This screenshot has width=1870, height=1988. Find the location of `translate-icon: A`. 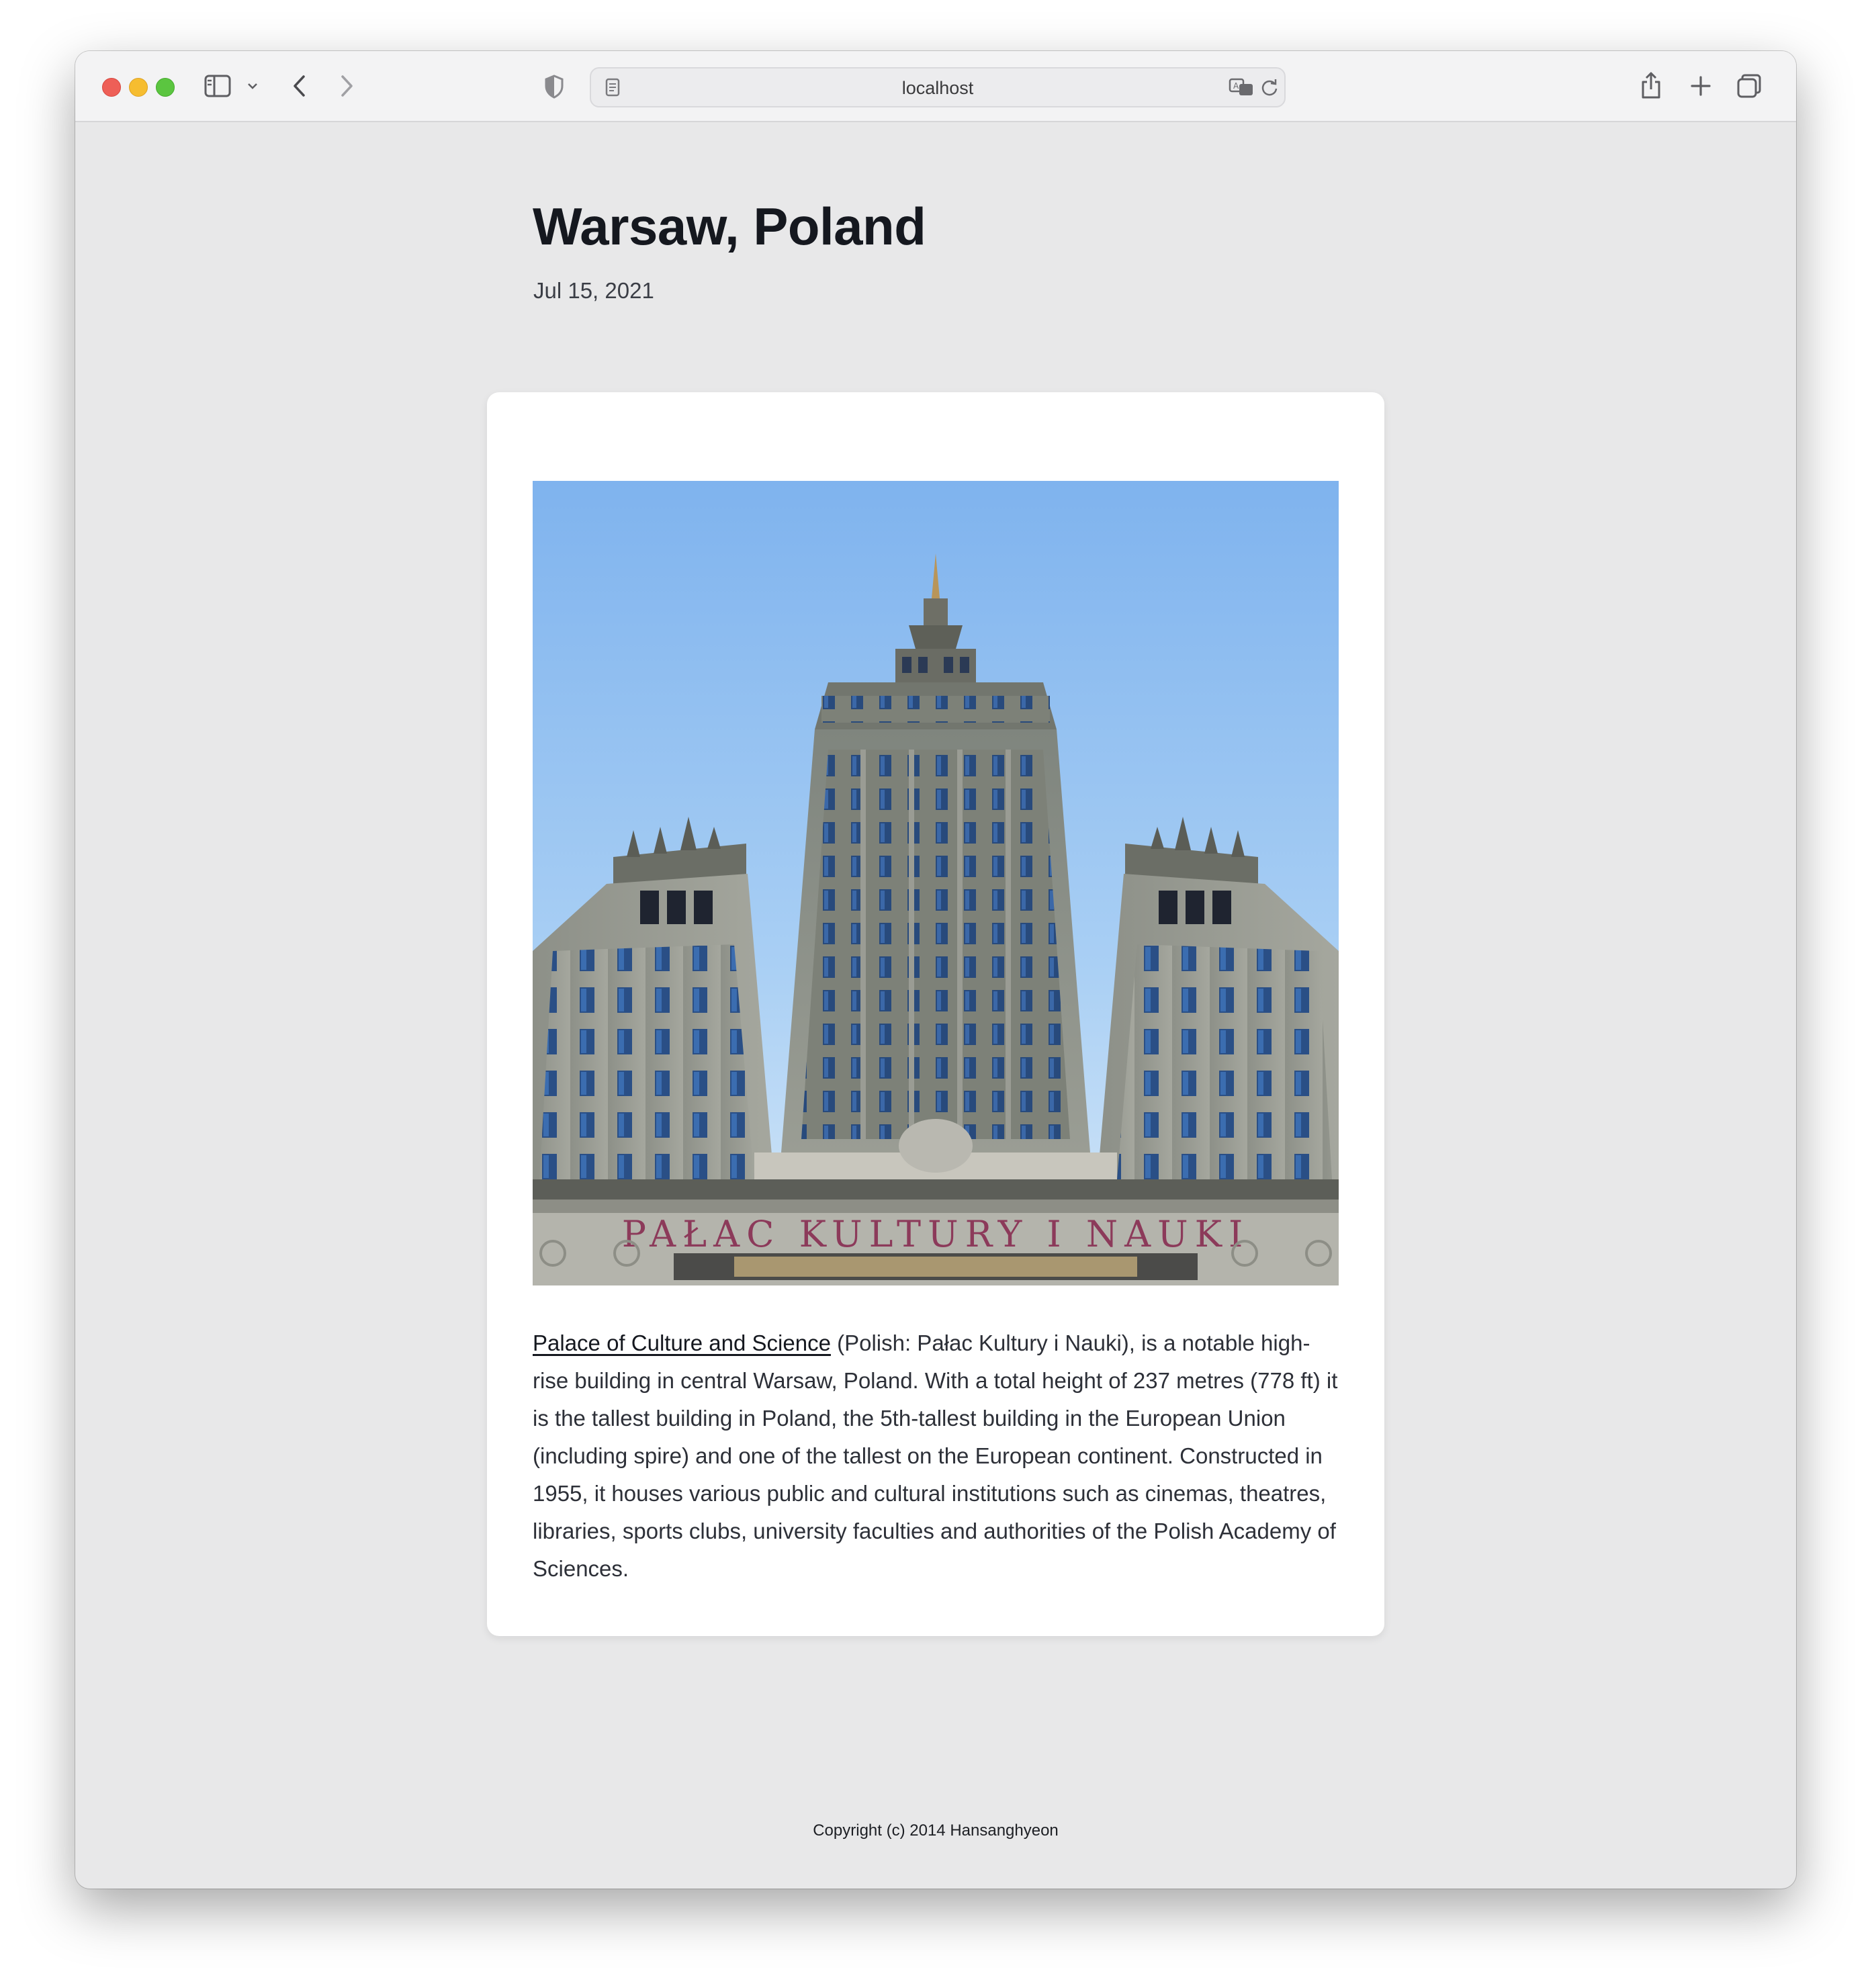

translate-icon: A is located at coordinates (1241, 87).